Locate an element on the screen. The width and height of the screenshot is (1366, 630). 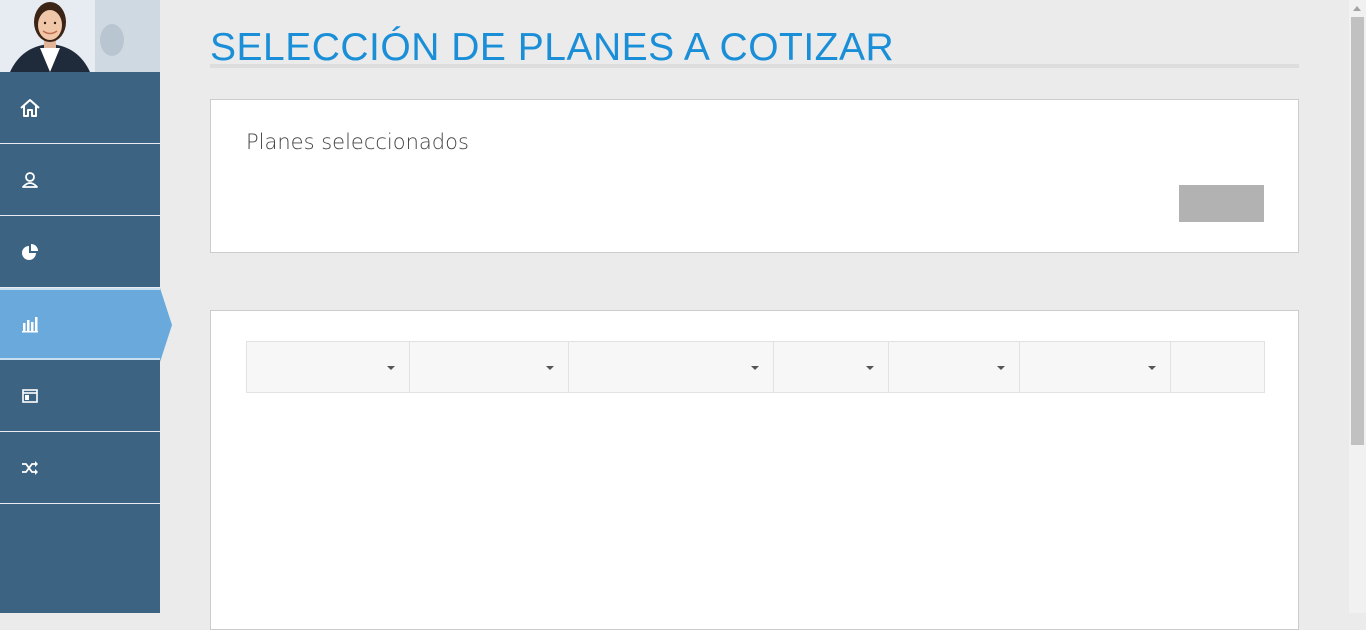
pie-chart-icon is located at coordinates (30, 252).